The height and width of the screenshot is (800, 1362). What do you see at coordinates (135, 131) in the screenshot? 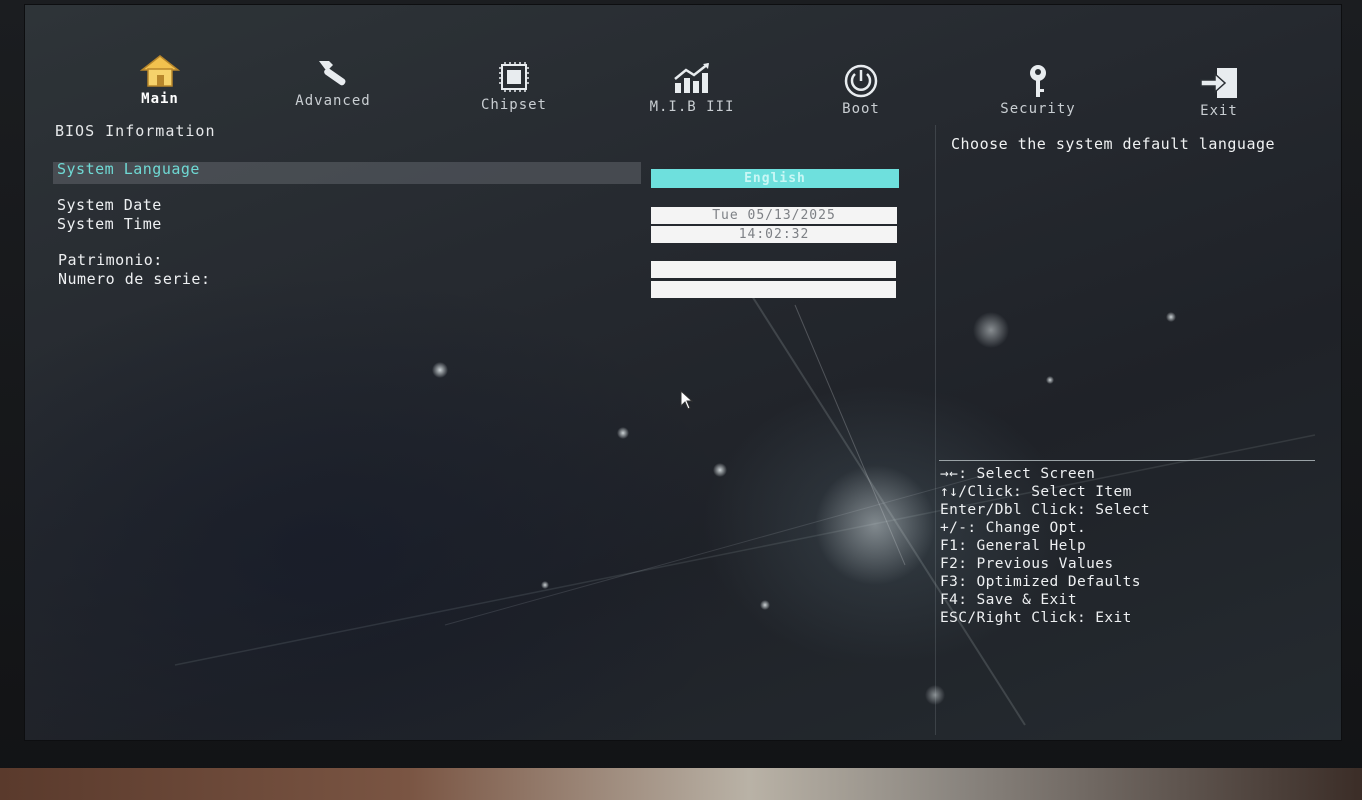
I see `section-title: BIOS Information` at bounding box center [135, 131].